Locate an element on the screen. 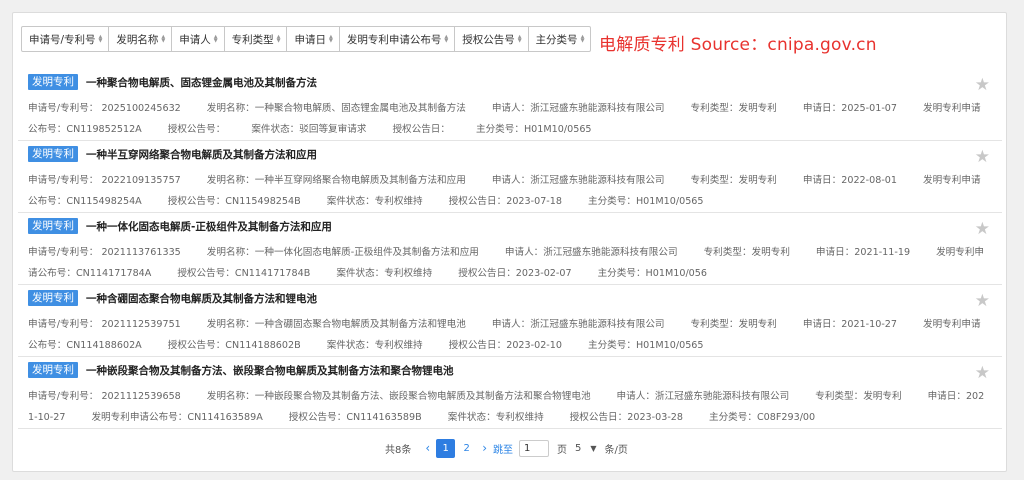  patent-title-link: 一种含硼固态聚合物电解质及其制备方法和锂电池 is located at coordinates (201, 298).